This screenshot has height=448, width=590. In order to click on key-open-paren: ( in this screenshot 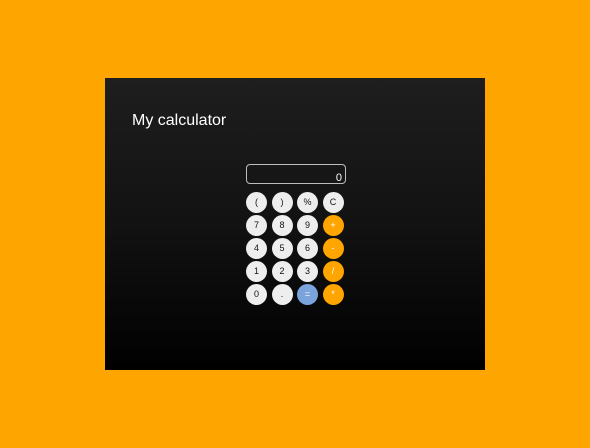, I will do `click(256, 202)`.